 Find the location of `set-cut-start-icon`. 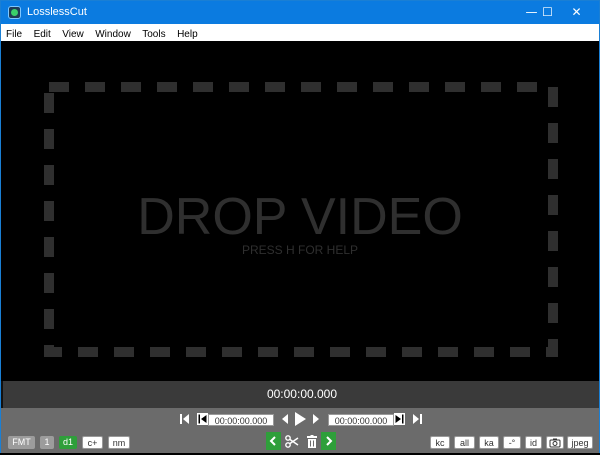

set-cut-start-icon is located at coordinates (202, 419).